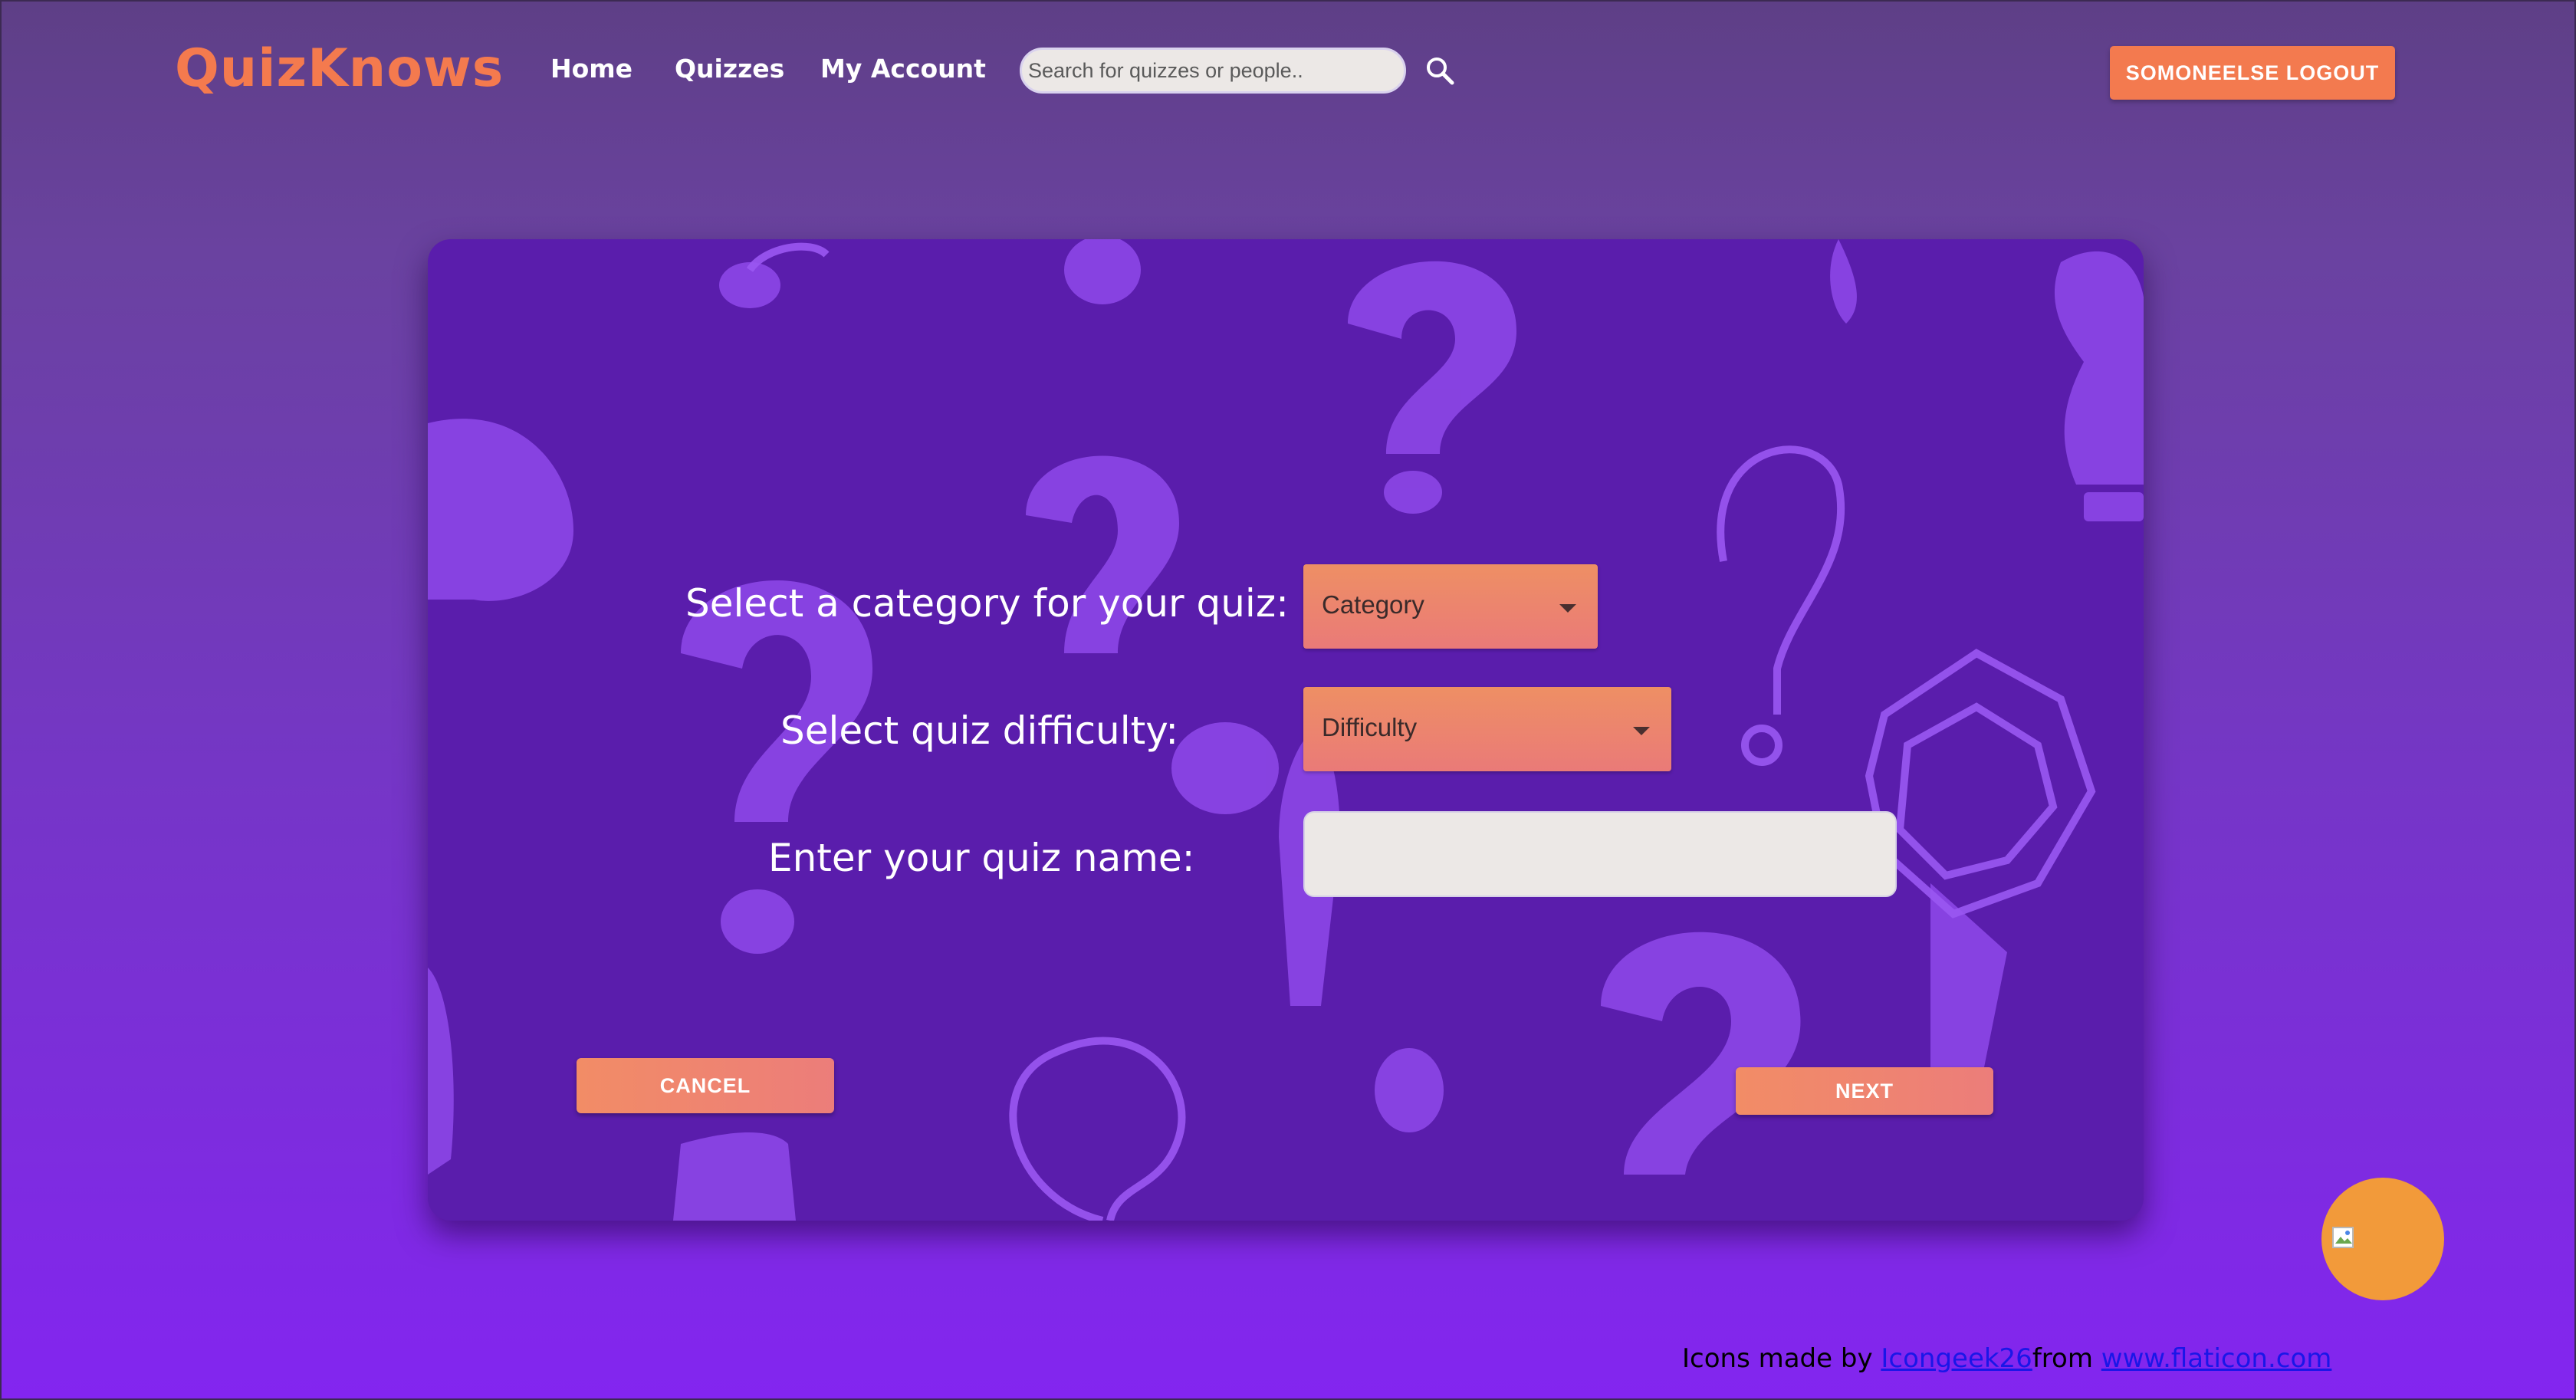  Describe the element at coordinates (1370, 727) in the screenshot. I see `difficulty-select-value: Difficulty` at that location.